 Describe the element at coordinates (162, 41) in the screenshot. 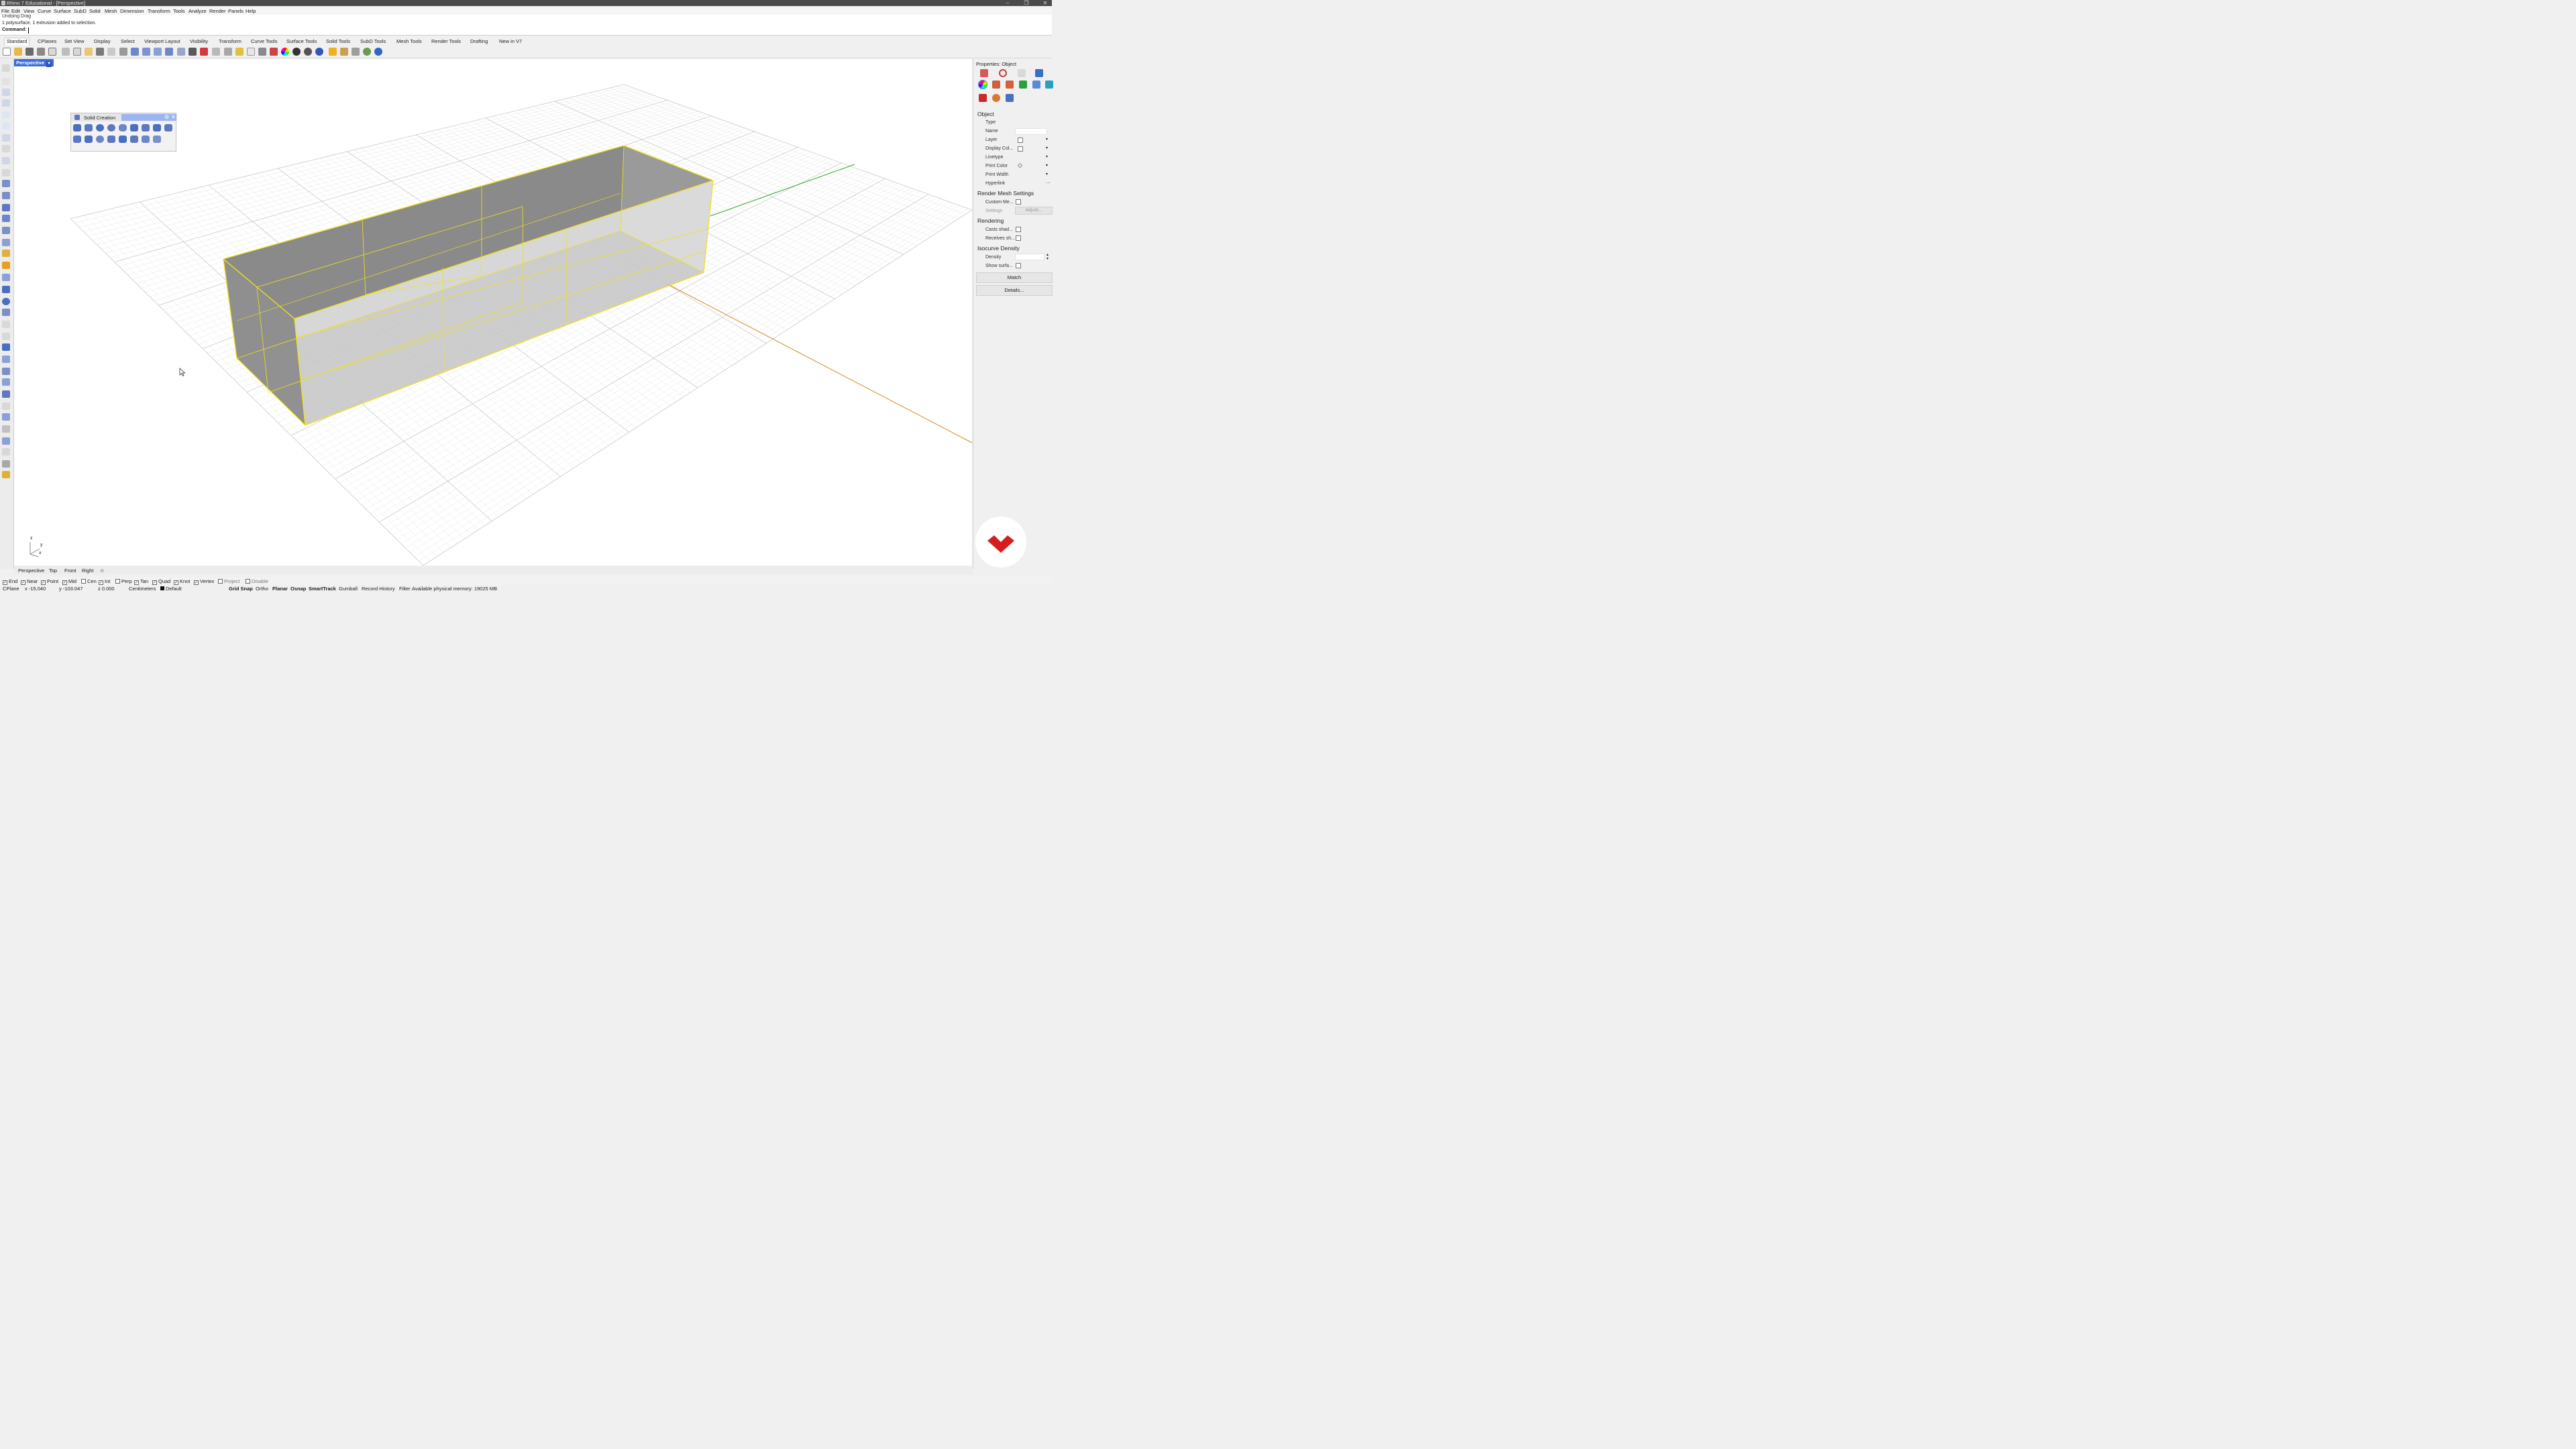

I see `tab-viewport-layout: Viewport Layout` at that location.